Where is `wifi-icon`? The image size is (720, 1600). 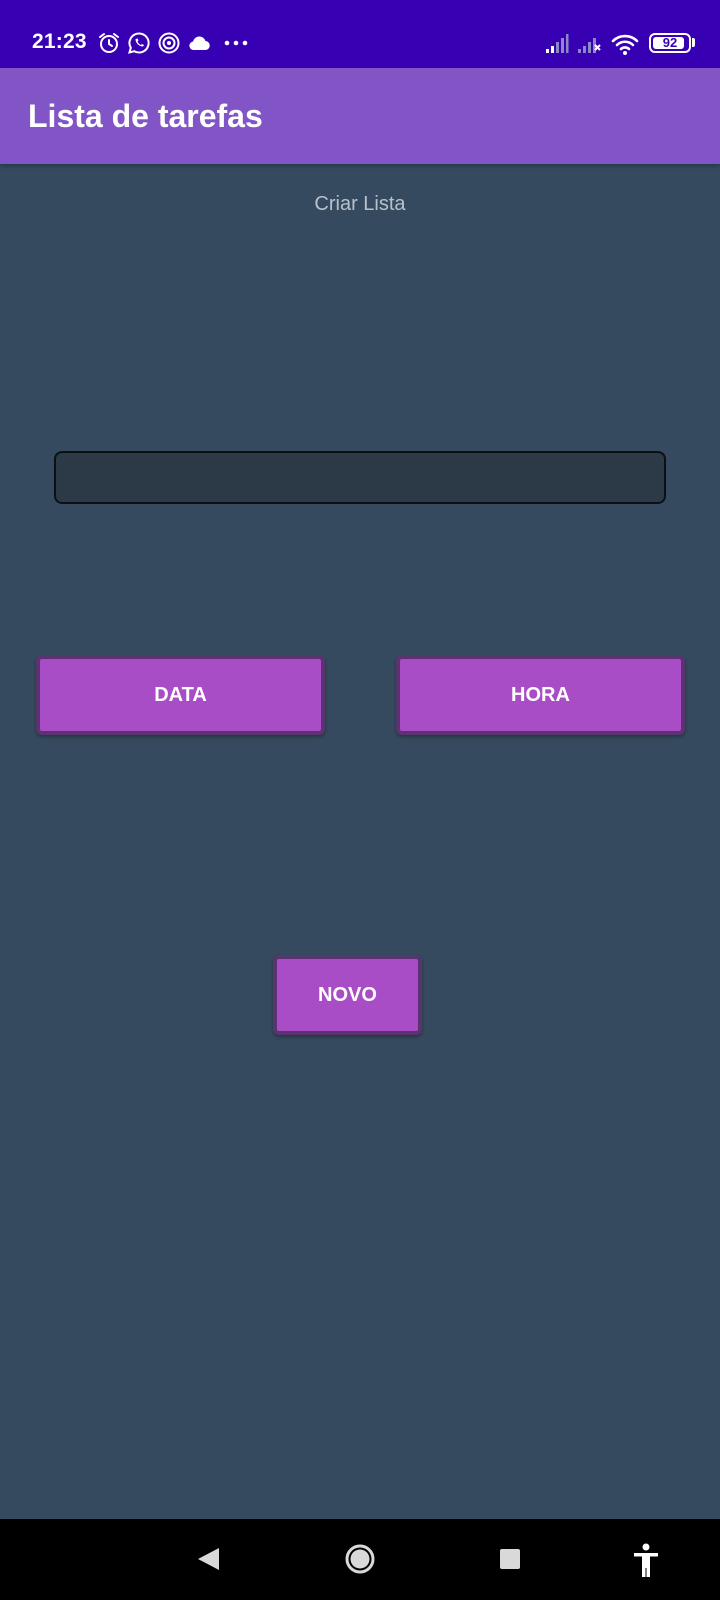
wifi-icon is located at coordinates (625, 44).